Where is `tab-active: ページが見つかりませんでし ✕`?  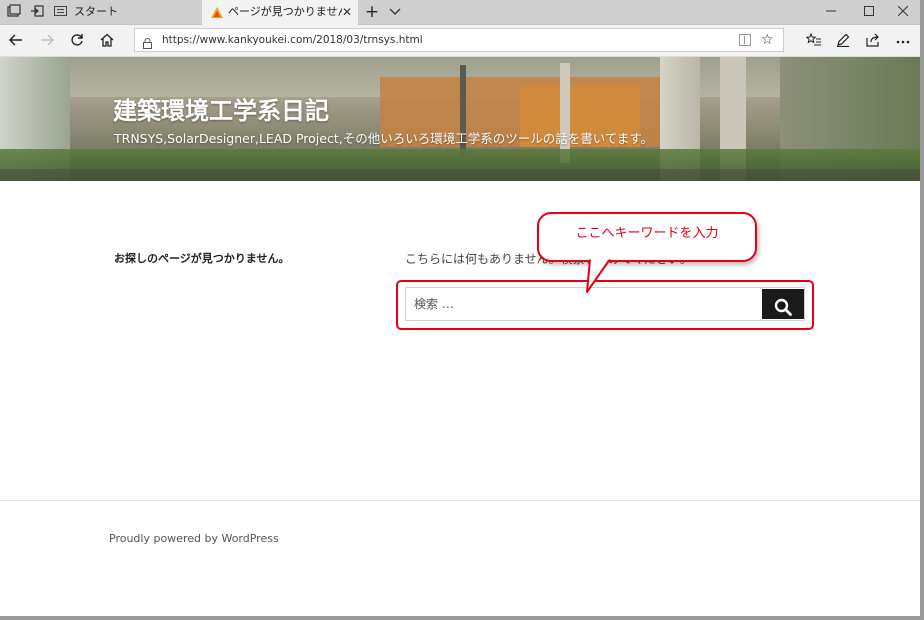 tab-active: ページが見つかりませんでし ✕ is located at coordinates (280, 12).